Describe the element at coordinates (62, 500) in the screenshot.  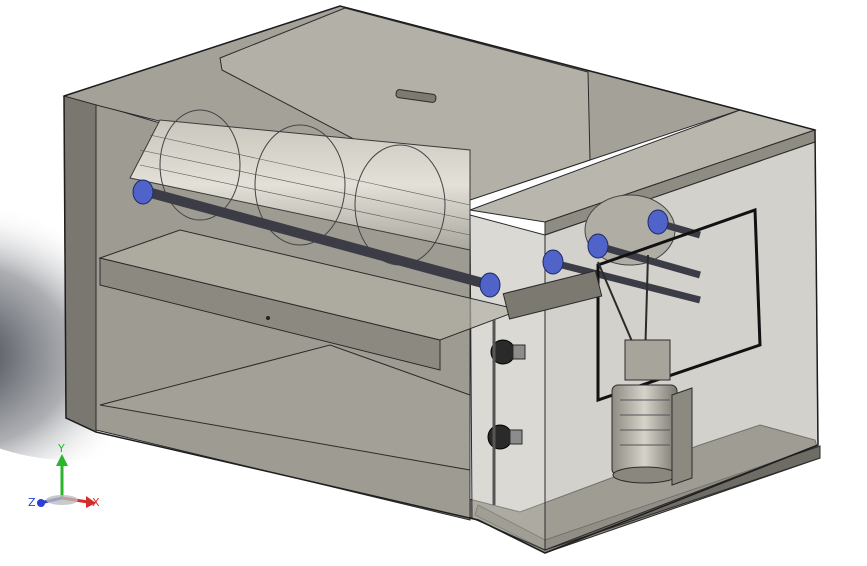
I see `triad-origin` at that location.